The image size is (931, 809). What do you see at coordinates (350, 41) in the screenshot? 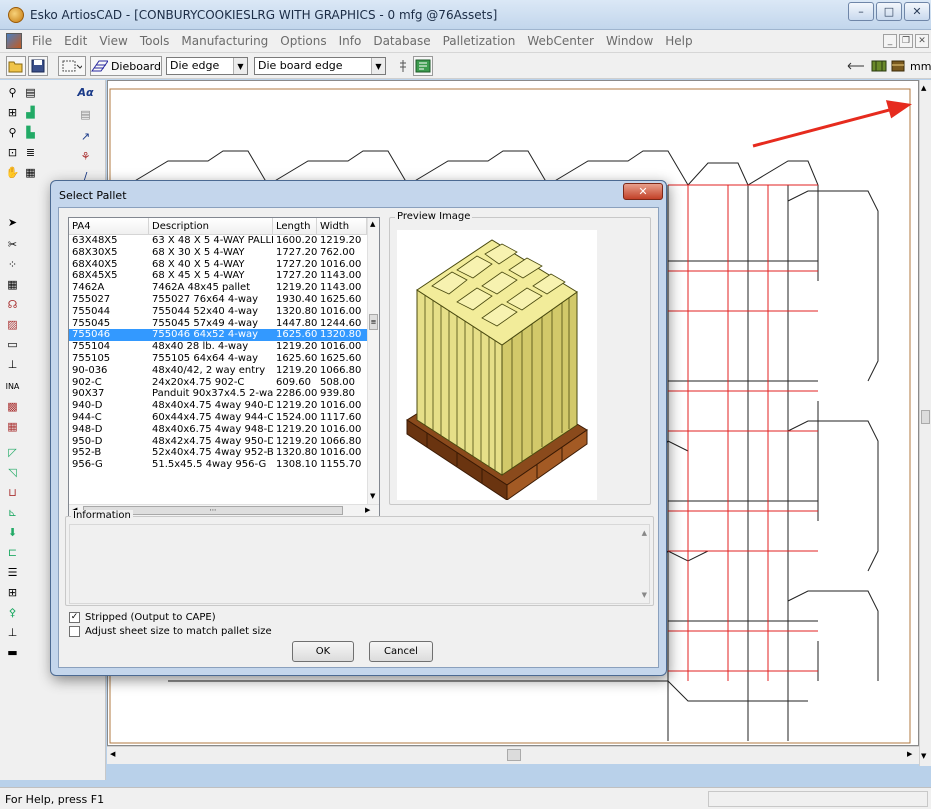
I see `menu-info: Info` at bounding box center [350, 41].